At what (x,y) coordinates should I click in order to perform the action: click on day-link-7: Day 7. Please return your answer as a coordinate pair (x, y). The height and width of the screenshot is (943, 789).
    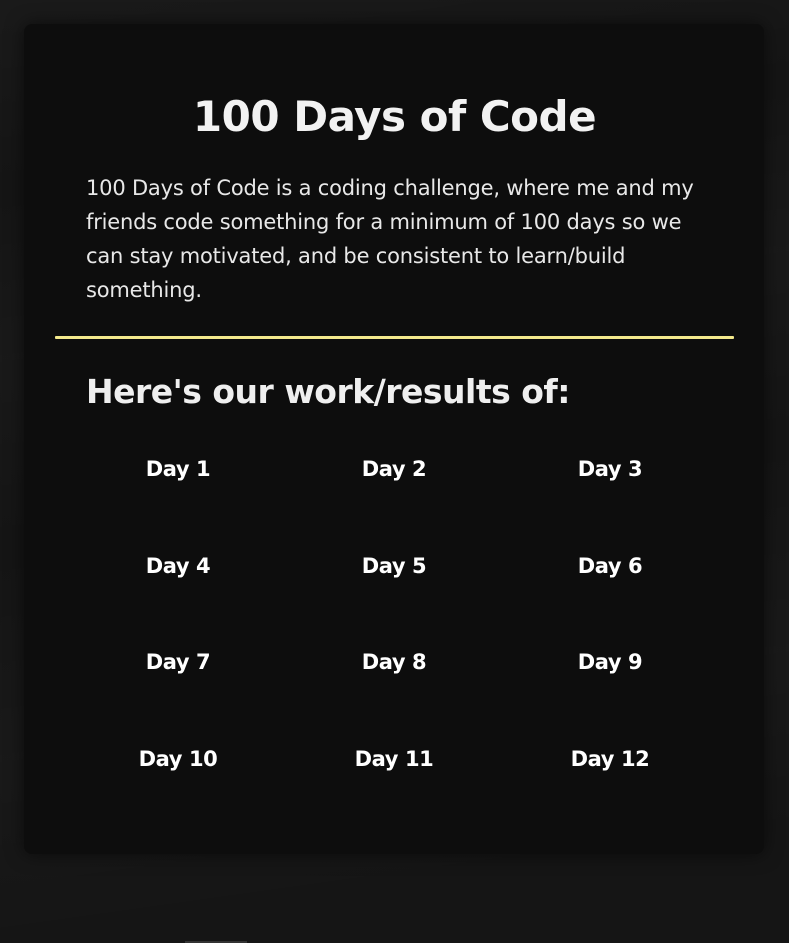
    Looking at the image, I should click on (178, 687).